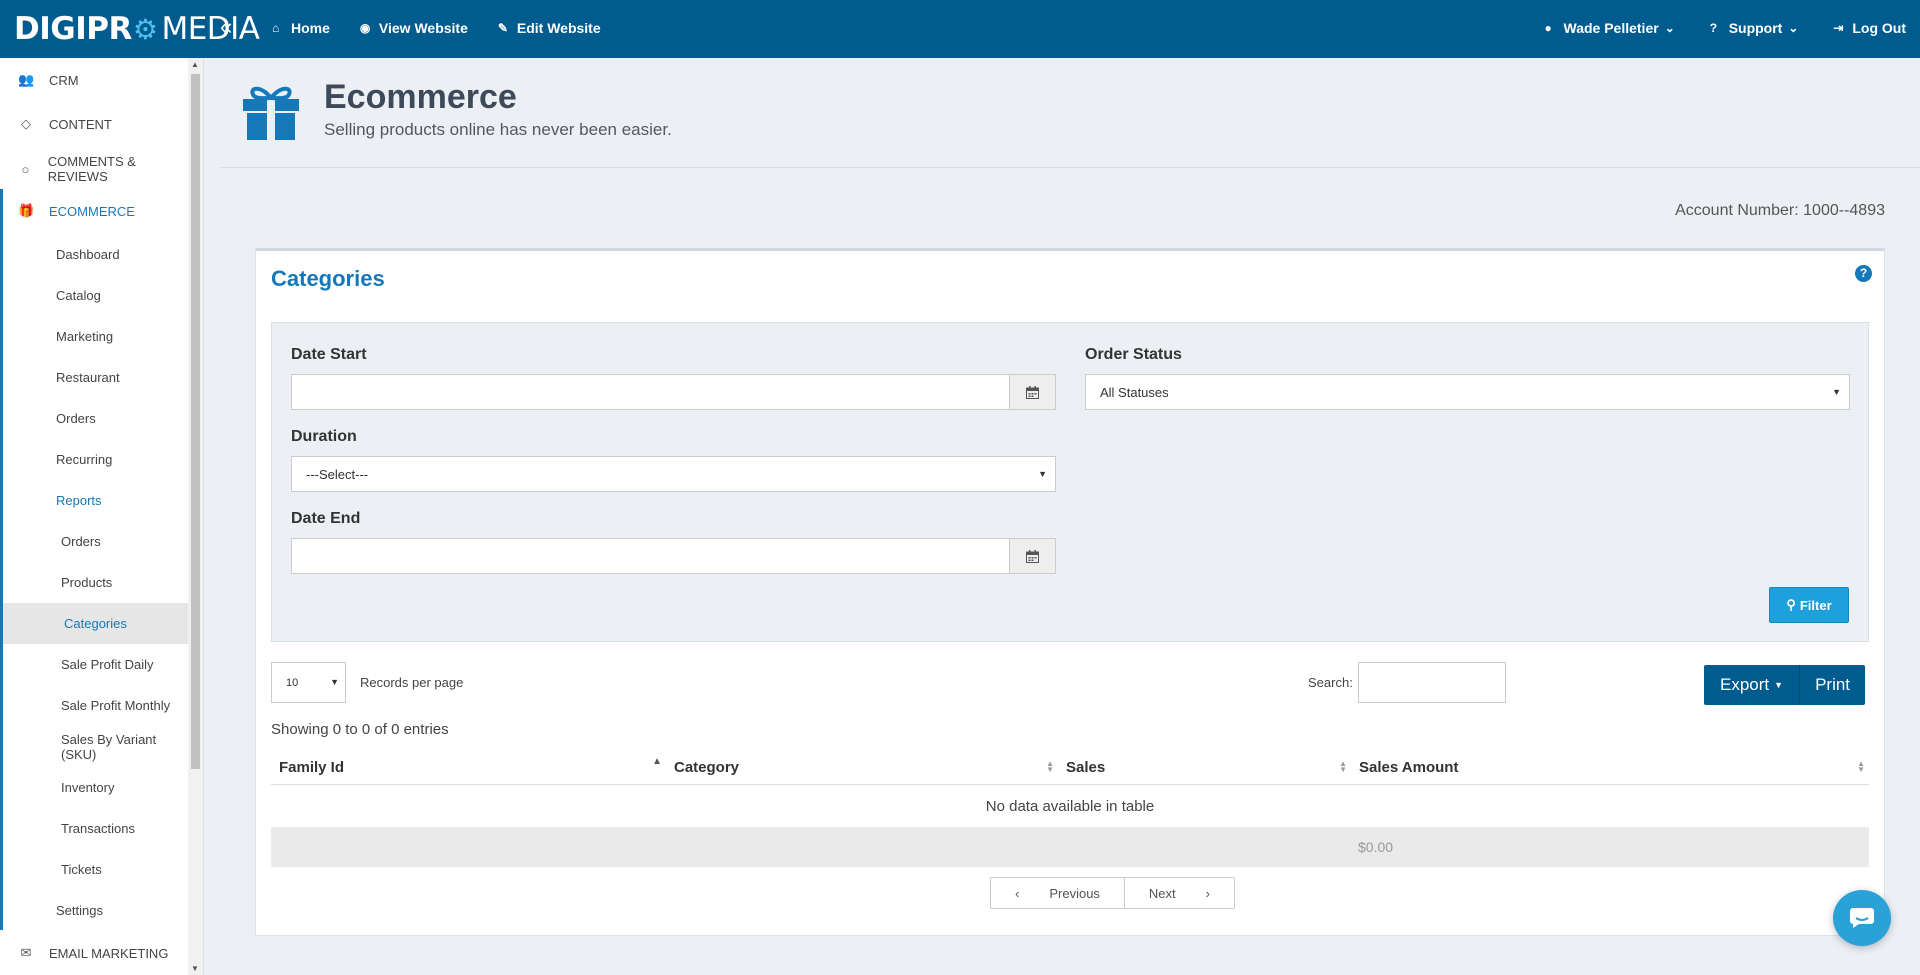 The height and width of the screenshot is (975, 1920). I want to click on sidebar-item-dashboard: Dashboard, so click(95, 254).